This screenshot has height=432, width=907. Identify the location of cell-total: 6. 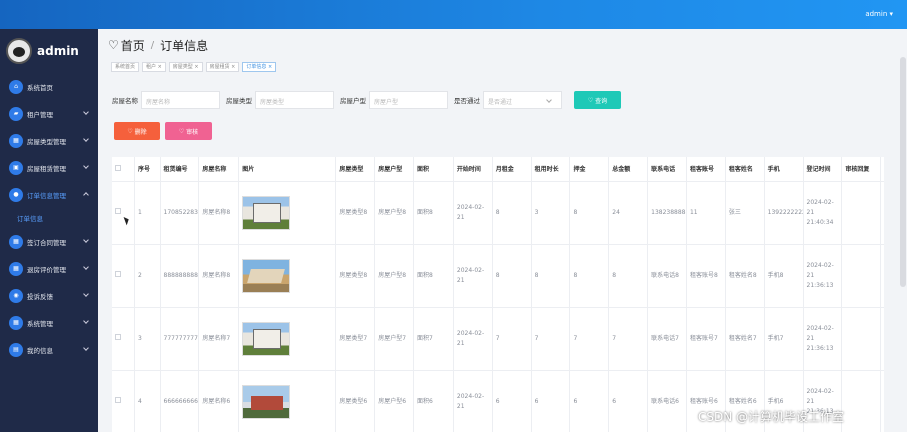
(628, 401).